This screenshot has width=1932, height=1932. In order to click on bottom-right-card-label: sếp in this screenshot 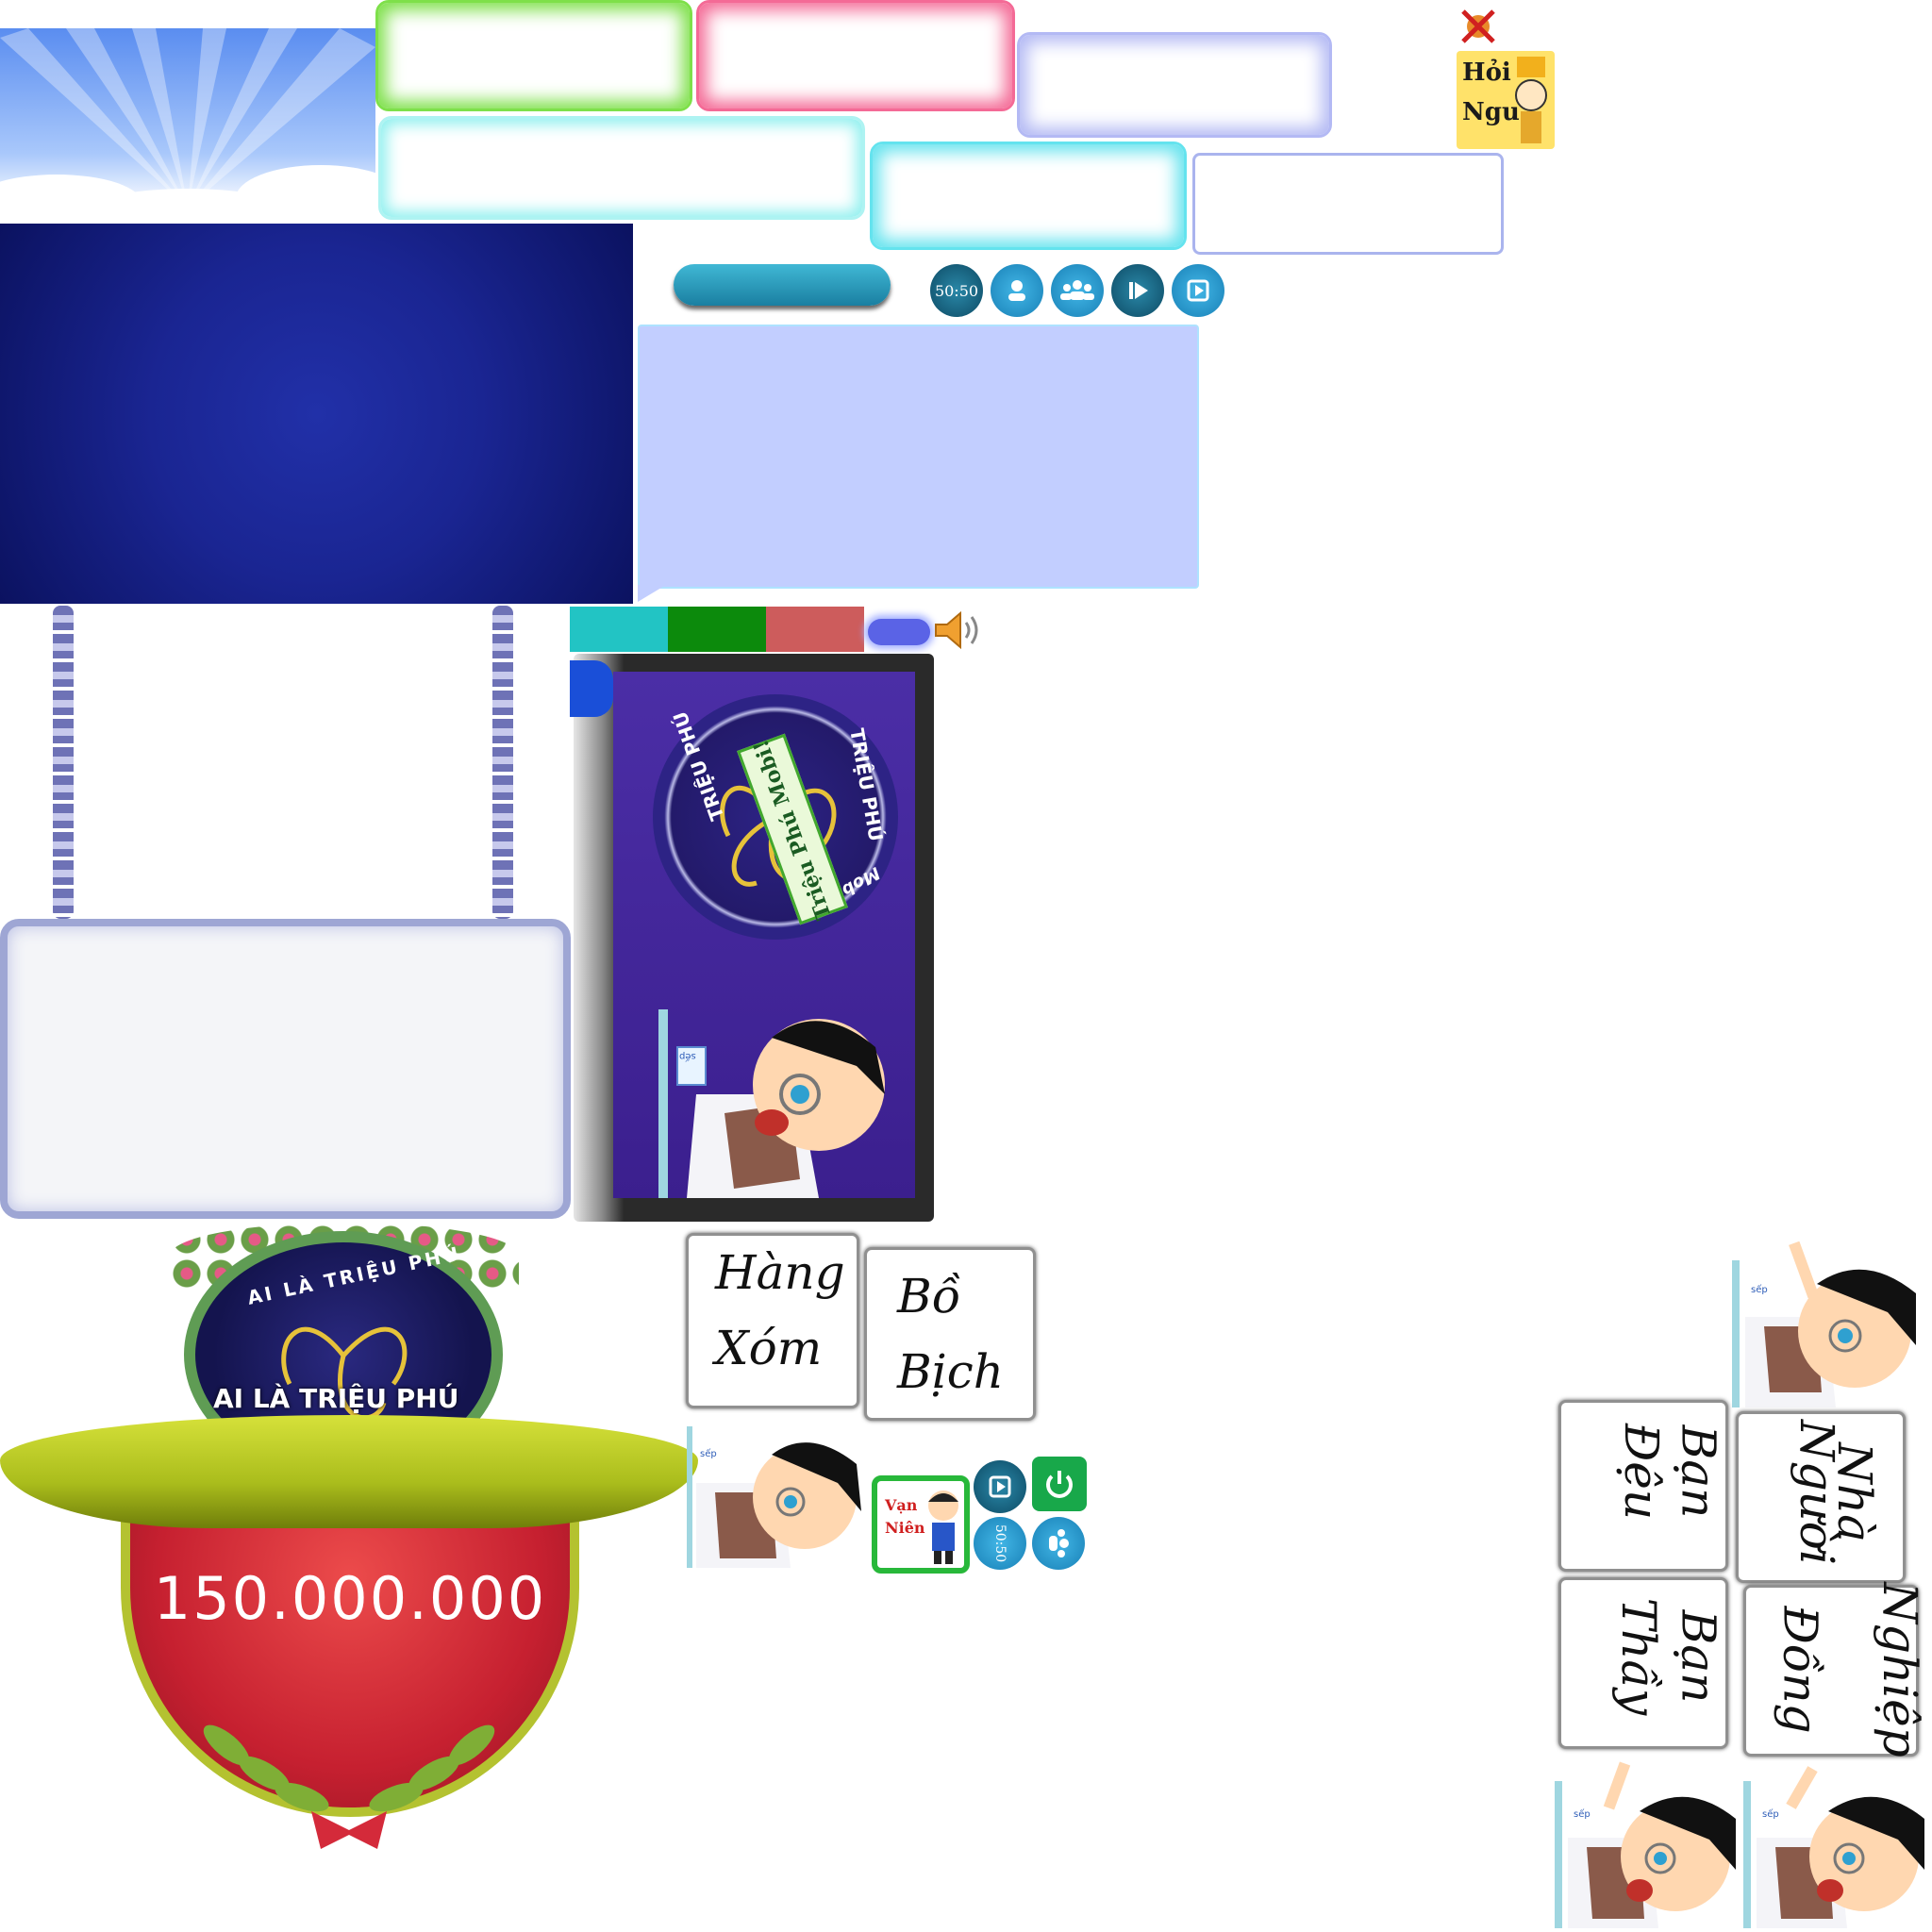, I will do `click(1770, 1814)`.